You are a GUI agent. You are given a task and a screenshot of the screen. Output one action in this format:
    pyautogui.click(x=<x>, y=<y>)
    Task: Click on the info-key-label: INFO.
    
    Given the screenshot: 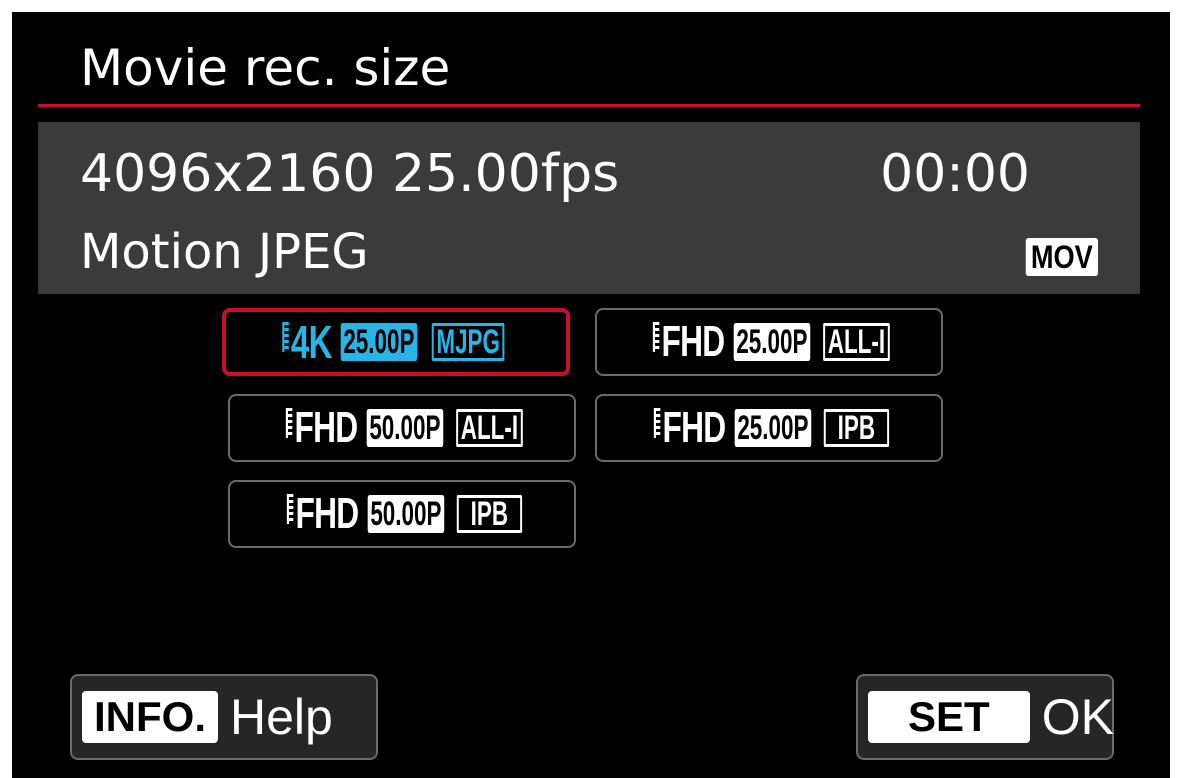 What is the action you would take?
    pyautogui.click(x=150, y=717)
    